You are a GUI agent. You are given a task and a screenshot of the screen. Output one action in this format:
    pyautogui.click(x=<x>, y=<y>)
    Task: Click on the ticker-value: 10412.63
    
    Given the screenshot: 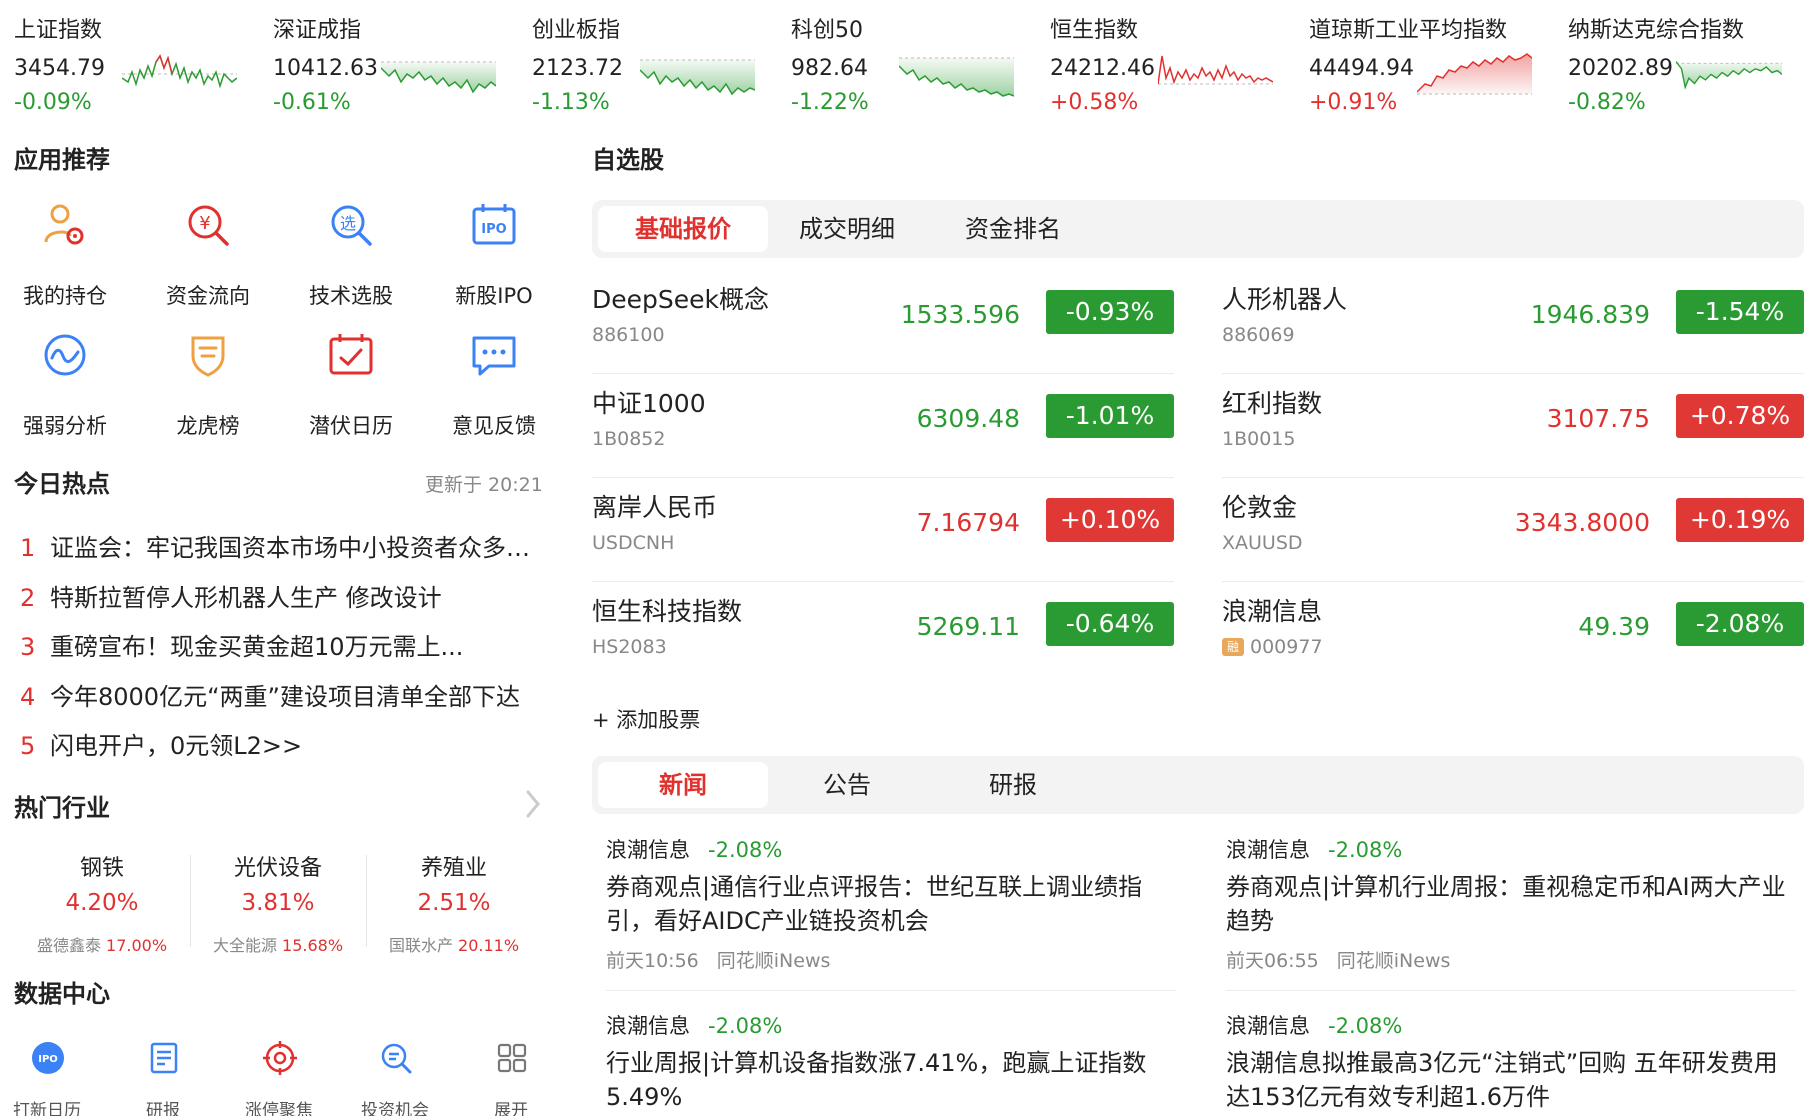 What is the action you would take?
    pyautogui.click(x=325, y=68)
    